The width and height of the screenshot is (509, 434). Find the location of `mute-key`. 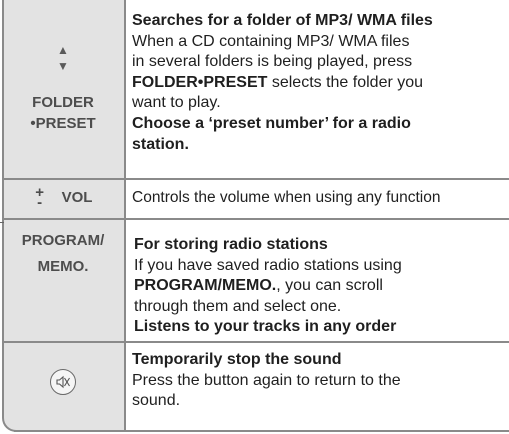

mute-key is located at coordinates (63, 385).